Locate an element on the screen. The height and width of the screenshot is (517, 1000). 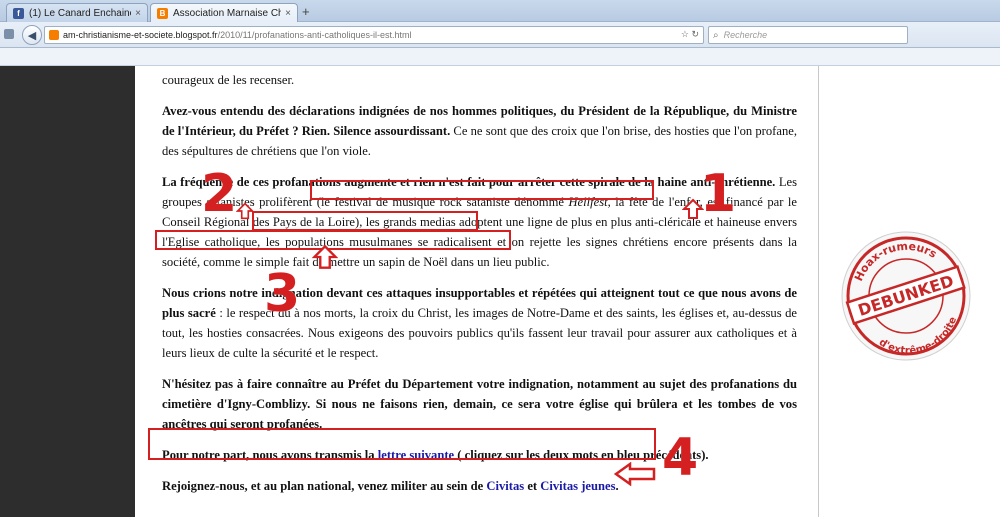
annotation-number-3: 3 is located at coordinates (282, 294).